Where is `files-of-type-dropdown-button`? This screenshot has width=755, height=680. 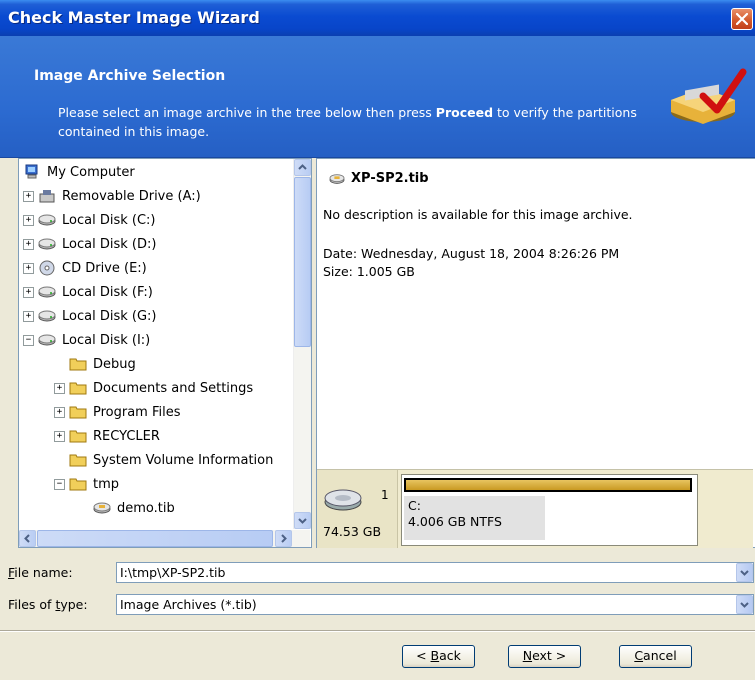 files-of-type-dropdown-button is located at coordinates (744, 604).